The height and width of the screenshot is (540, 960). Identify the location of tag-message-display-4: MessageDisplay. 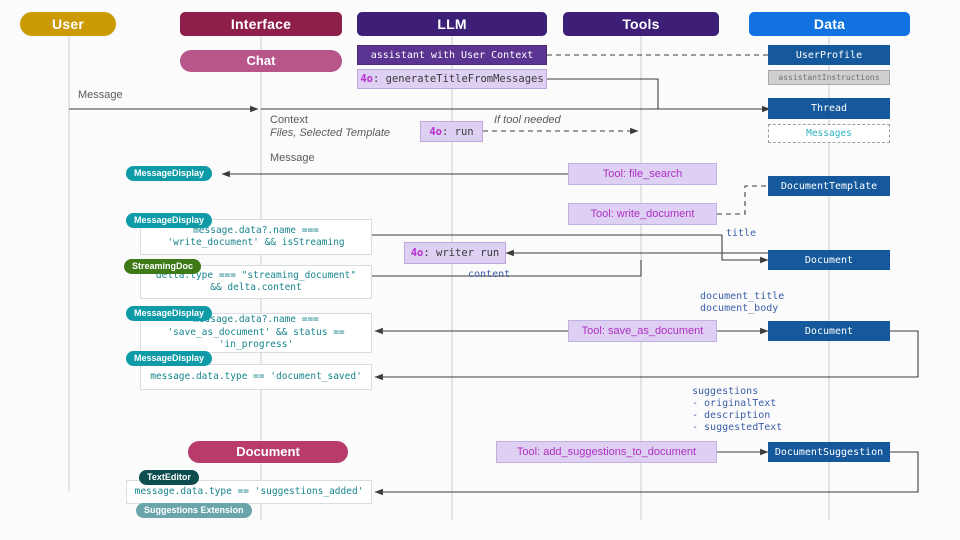
(169, 358).